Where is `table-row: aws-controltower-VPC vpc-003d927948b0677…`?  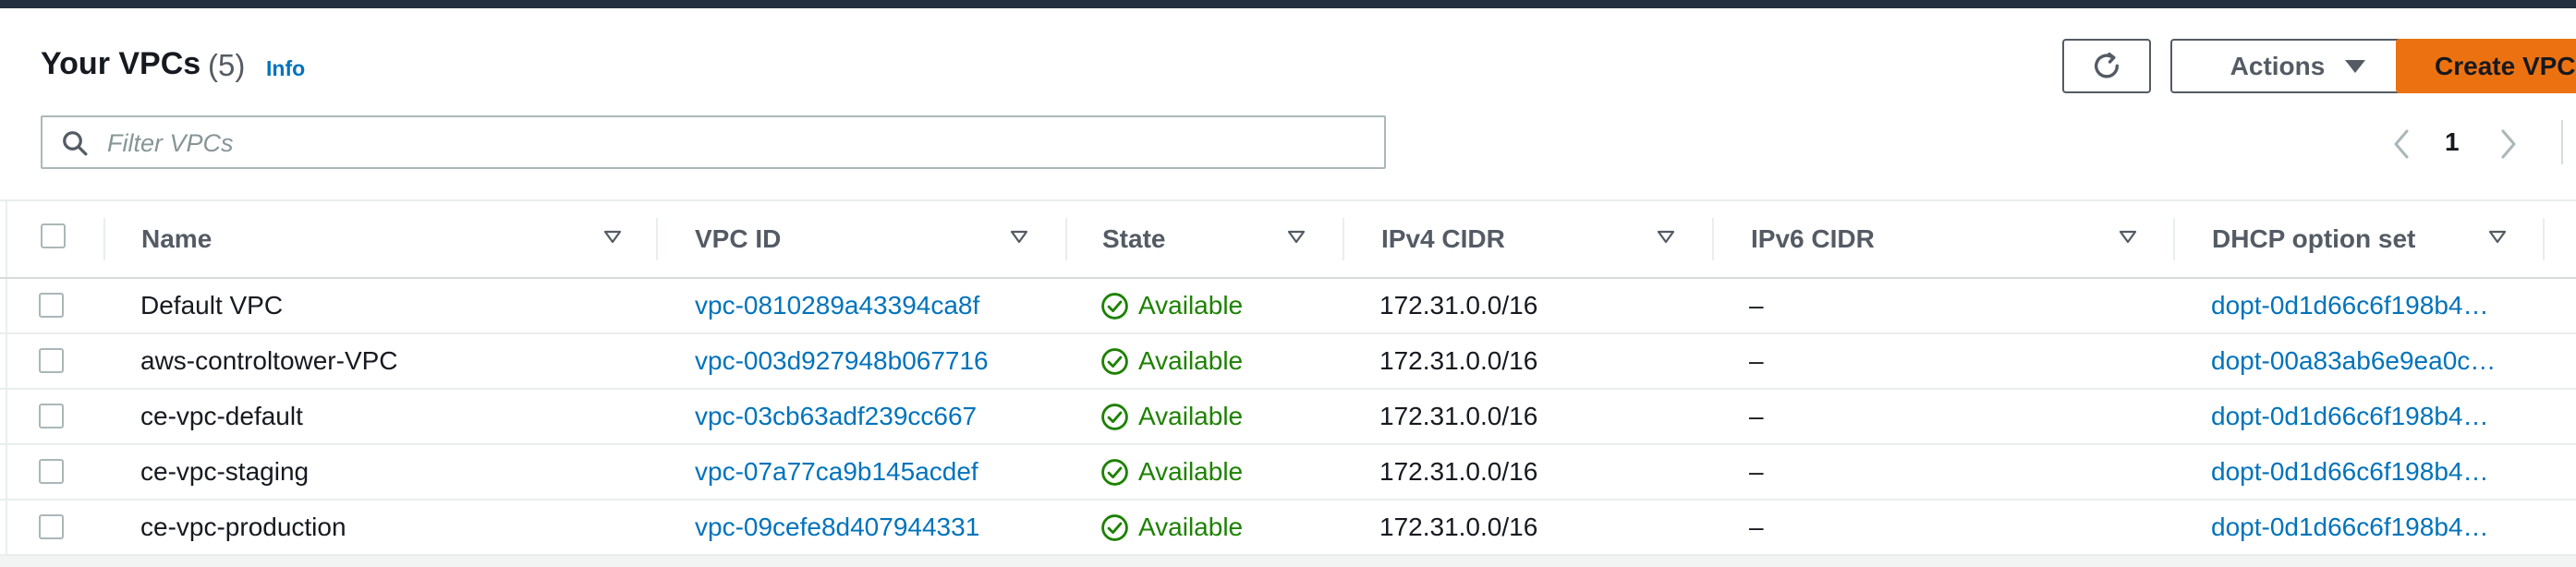
table-row: aws-controltower-VPC vpc-003d927948b0677… is located at coordinates (1288, 362).